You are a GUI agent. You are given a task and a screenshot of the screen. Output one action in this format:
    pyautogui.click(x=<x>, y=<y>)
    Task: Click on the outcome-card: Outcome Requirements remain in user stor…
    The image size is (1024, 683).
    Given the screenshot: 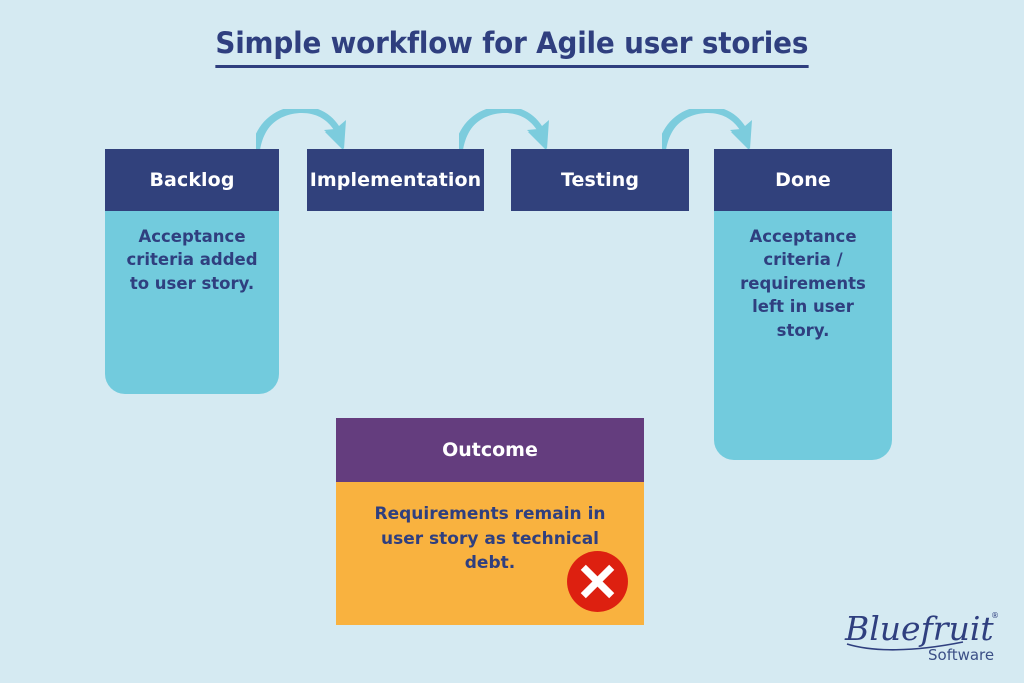 What is the action you would take?
    pyautogui.click(x=490, y=521)
    